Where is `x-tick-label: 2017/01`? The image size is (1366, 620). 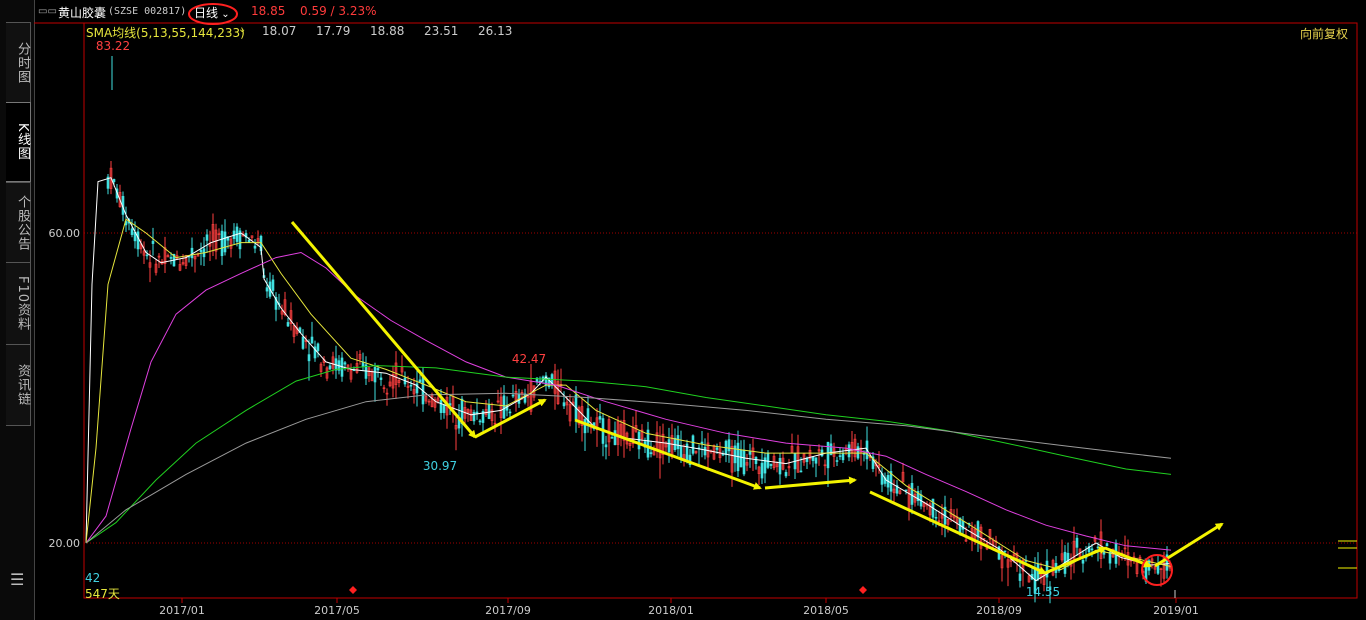 x-tick-label: 2017/01 is located at coordinates (182, 610).